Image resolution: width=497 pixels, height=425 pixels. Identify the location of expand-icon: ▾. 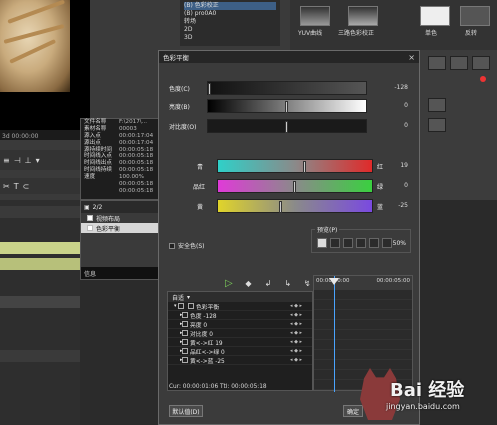
(172, 306).